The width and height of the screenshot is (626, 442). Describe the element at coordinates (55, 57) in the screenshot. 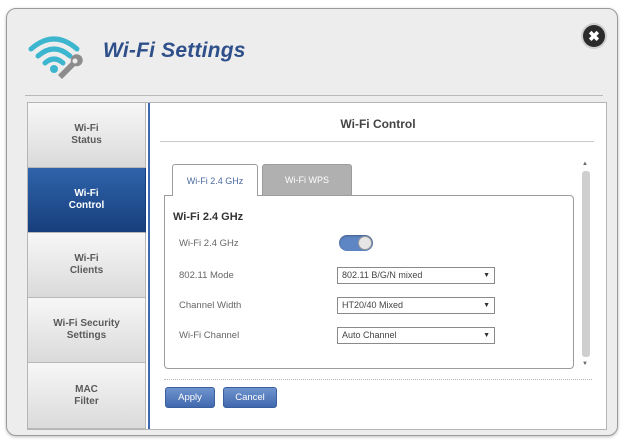

I see `wifi-wrench-icon` at that location.